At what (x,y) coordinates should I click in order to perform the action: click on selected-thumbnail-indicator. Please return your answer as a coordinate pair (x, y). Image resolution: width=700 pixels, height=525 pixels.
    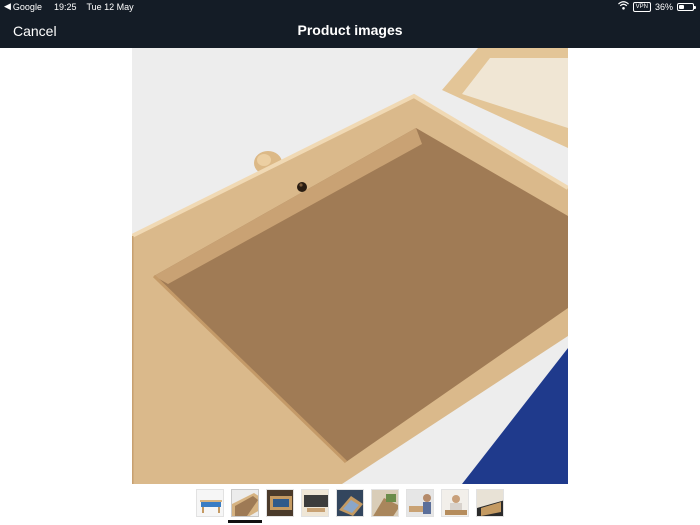
    Looking at the image, I should click on (245, 521).